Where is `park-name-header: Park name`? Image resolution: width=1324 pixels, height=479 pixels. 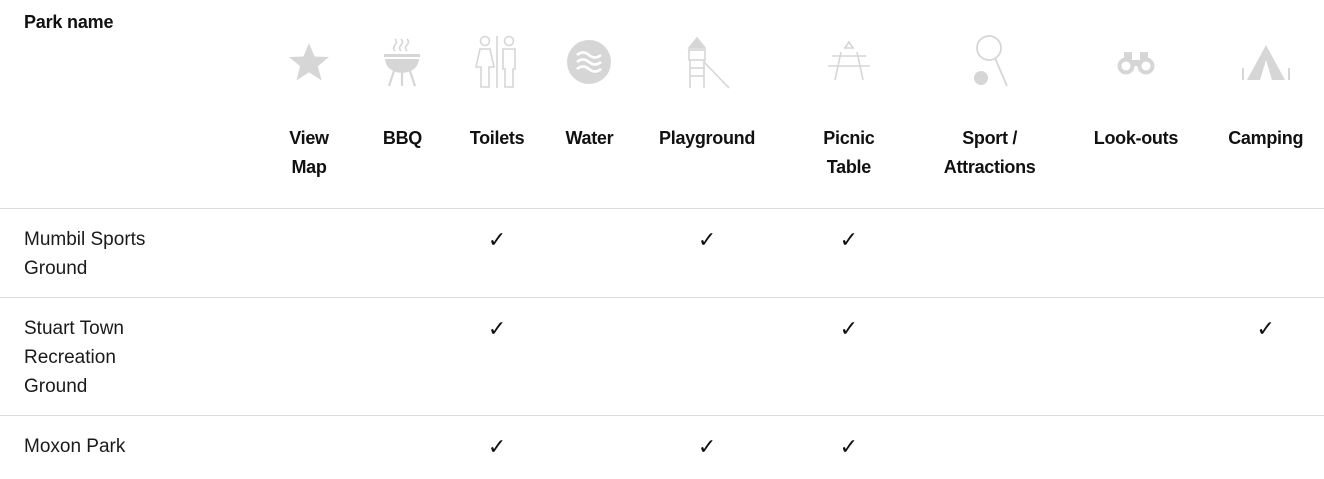 park-name-header: Park name is located at coordinates (130, 104).